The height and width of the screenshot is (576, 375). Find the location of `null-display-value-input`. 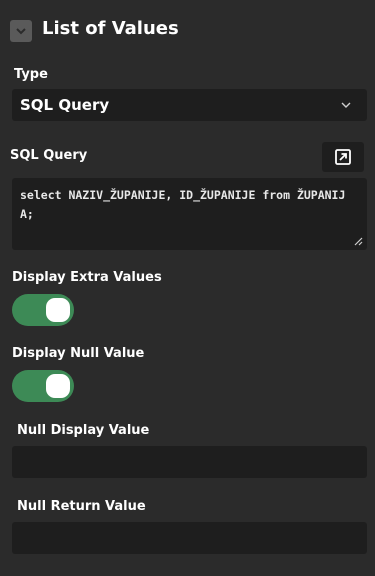

null-display-value-input is located at coordinates (189, 462).